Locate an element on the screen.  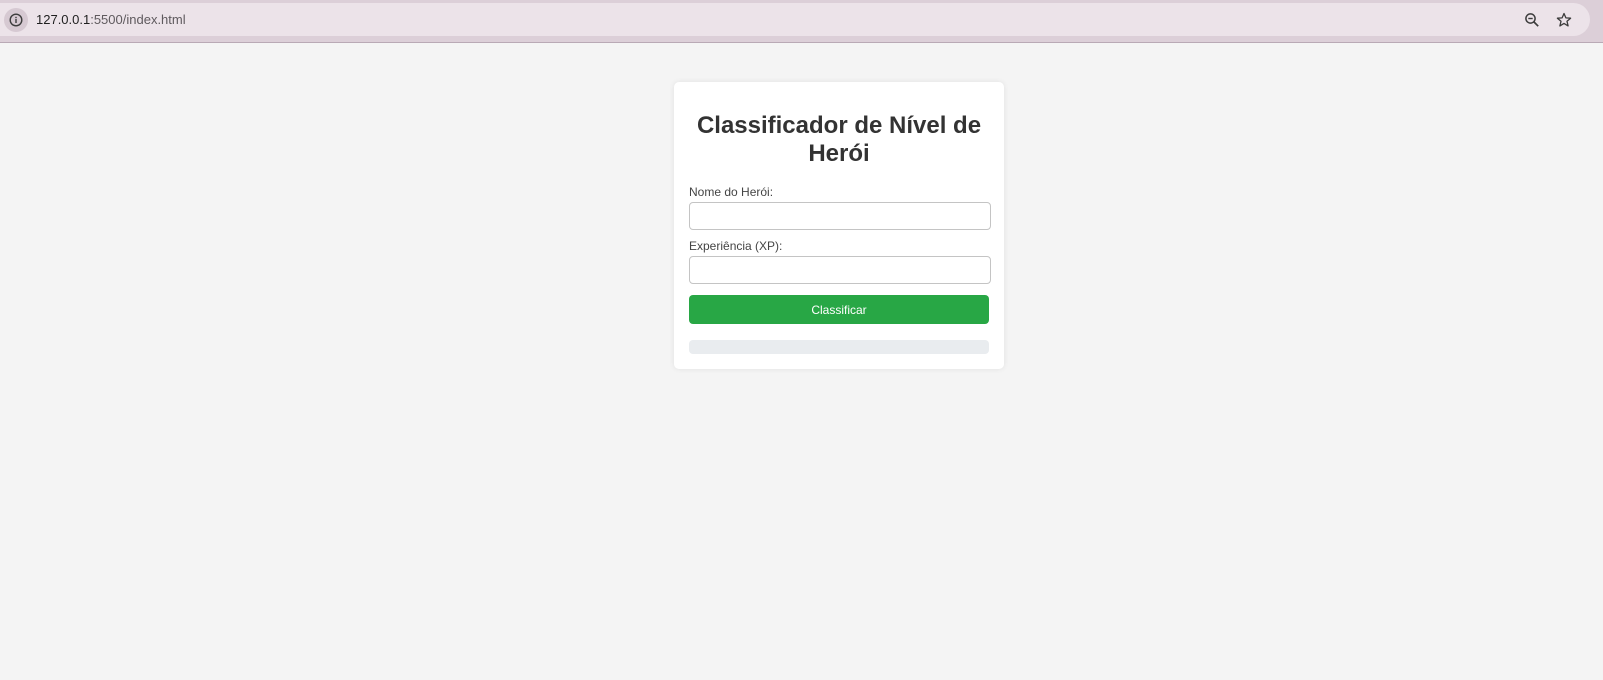
site-info-icon is located at coordinates (16, 20).